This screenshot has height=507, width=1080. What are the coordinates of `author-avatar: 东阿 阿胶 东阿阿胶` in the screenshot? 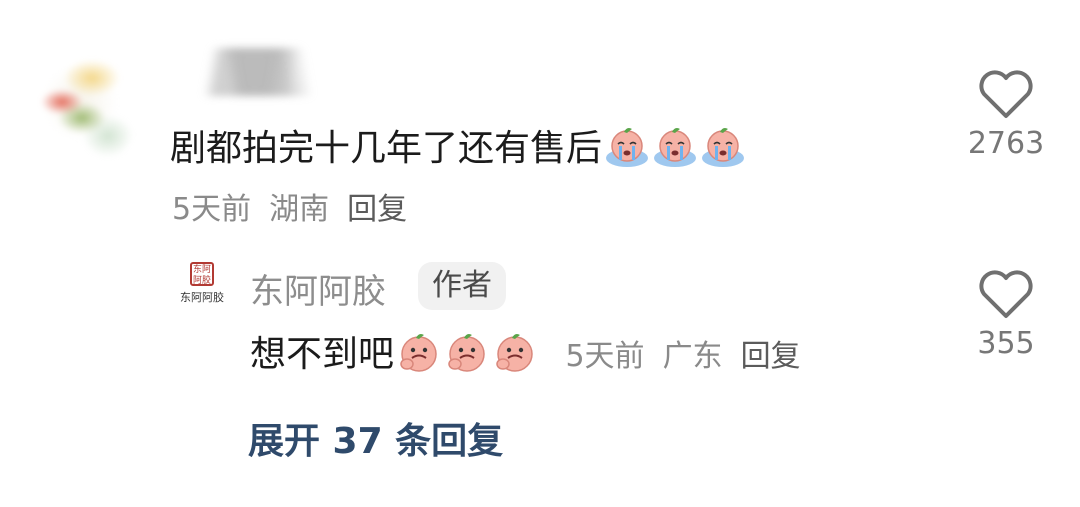 It's located at (202, 287).